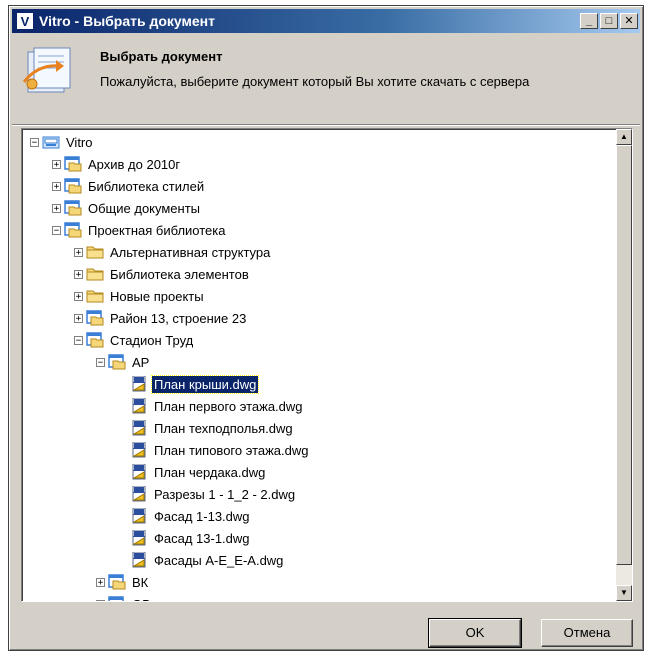  I want to click on tree-item-file: Фасад 1-13.dwg, so click(185, 516).